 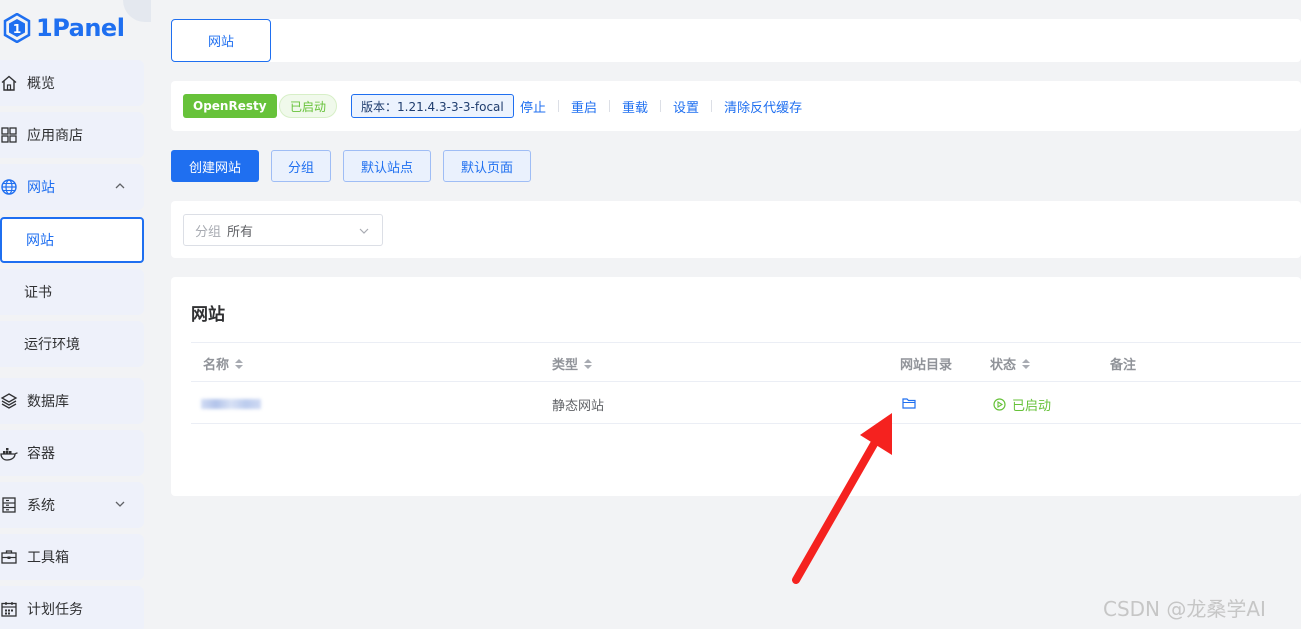 What do you see at coordinates (52, 345) in the screenshot?
I see `sidebar-item-label: 运行环境` at bounding box center [52, 345].